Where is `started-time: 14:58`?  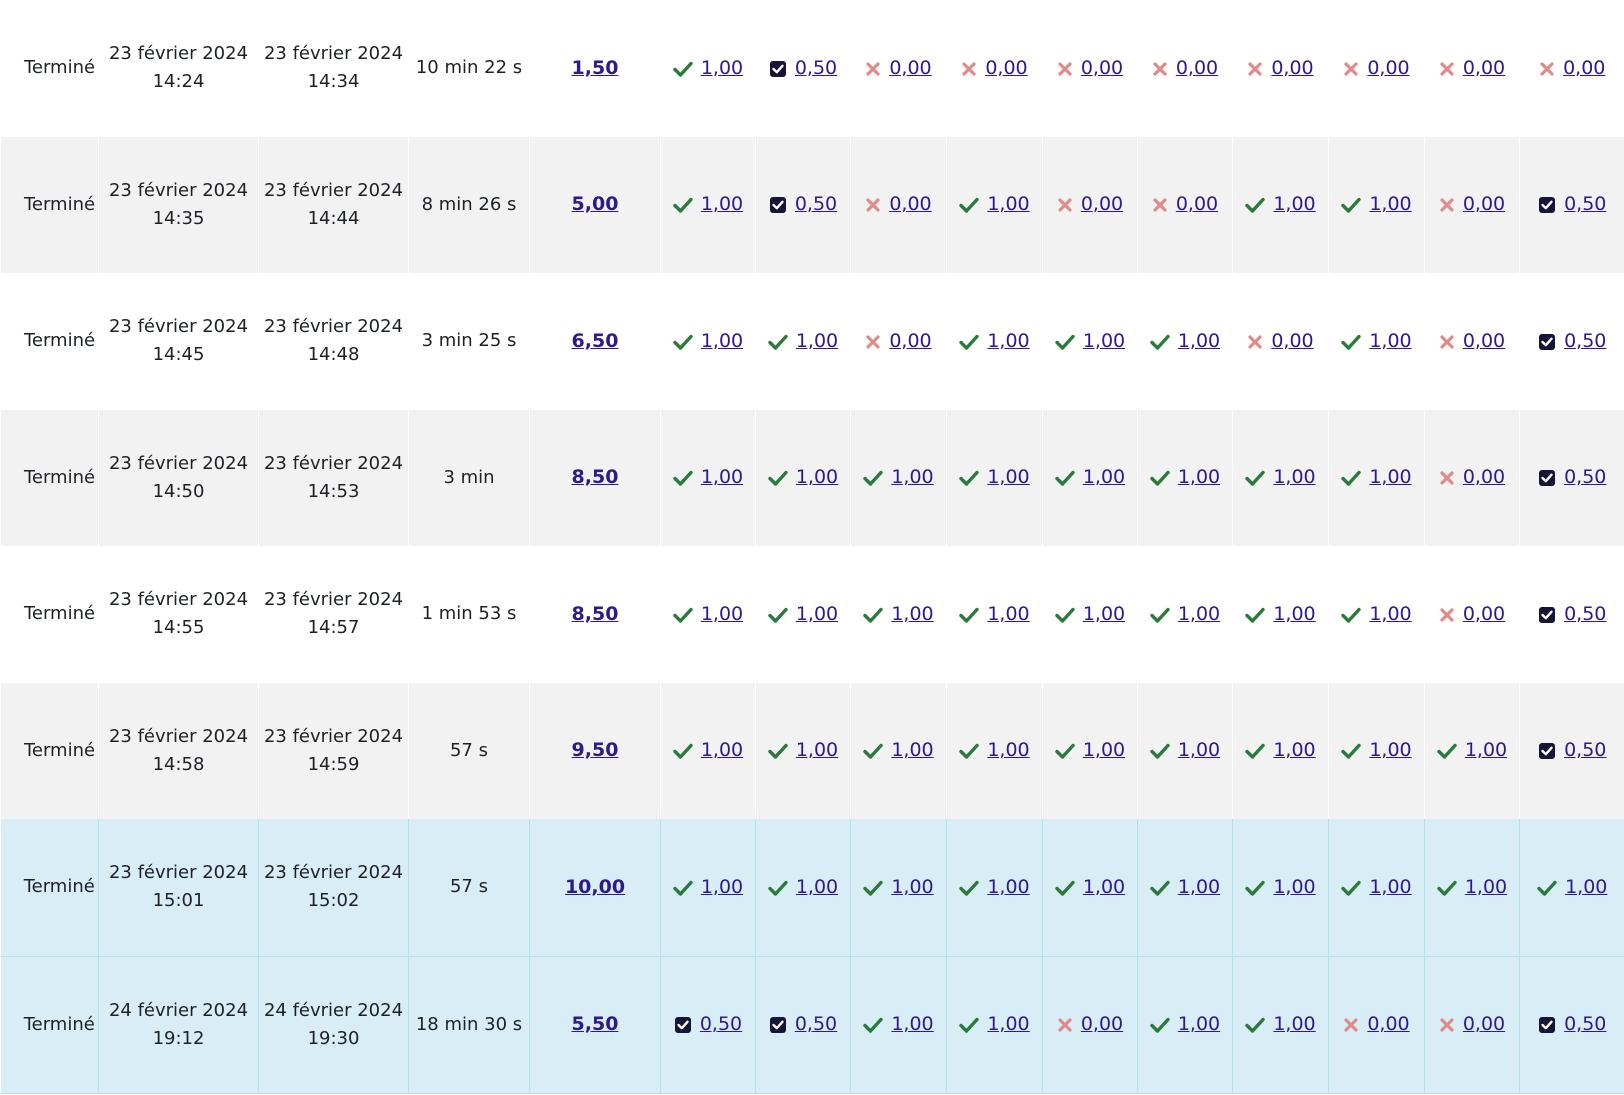
started-time: 14:58 is located at coordinates (178, 764).